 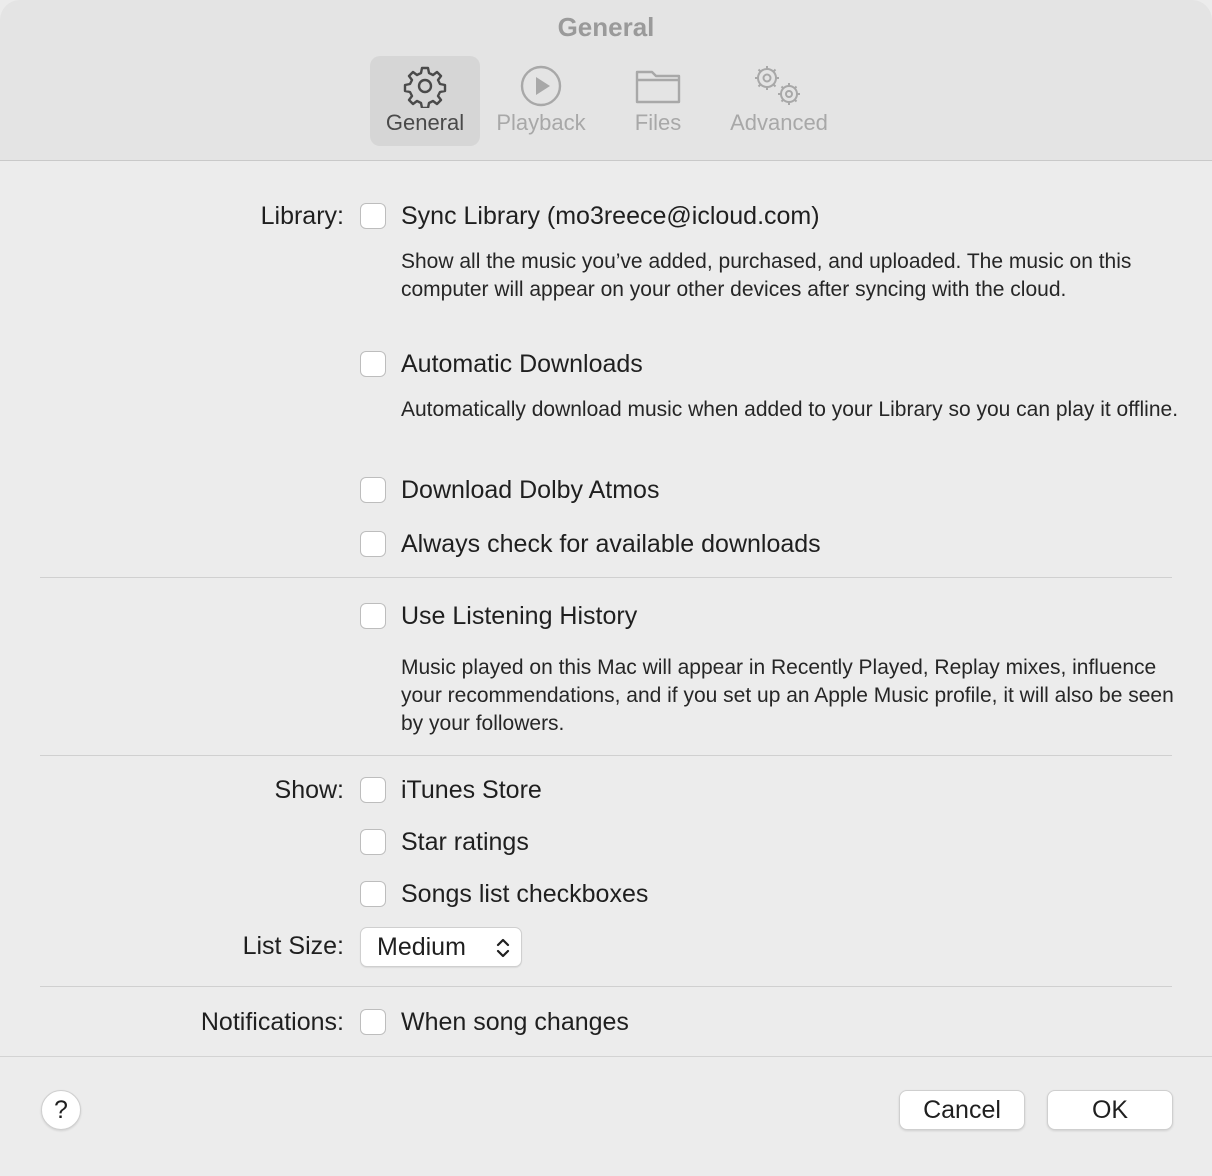 What do you see at coordinates (373, 544) in the screenshot?
I see `always-check-downloads-checkbox` at bounding box center [373, 544].